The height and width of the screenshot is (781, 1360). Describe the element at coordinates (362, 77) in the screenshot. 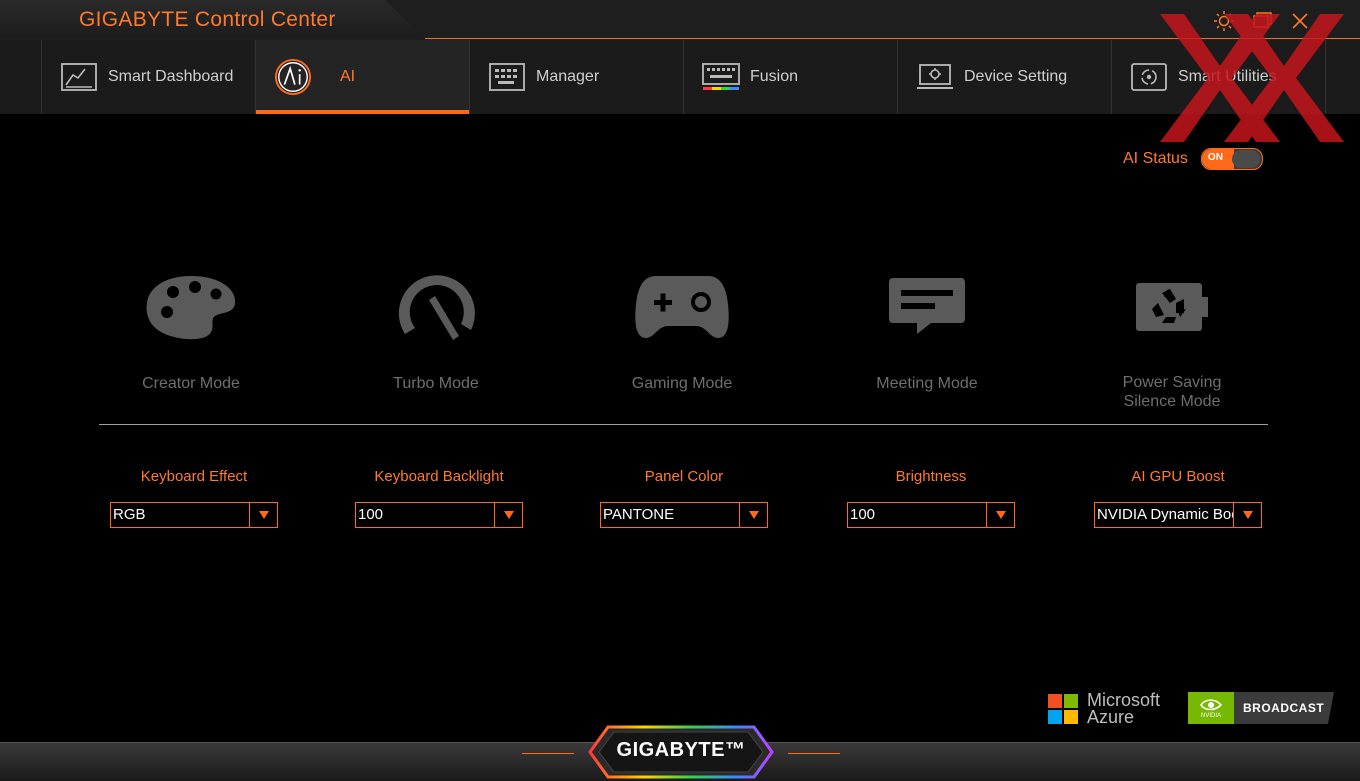

I see `tab-ai: AI` at that location.